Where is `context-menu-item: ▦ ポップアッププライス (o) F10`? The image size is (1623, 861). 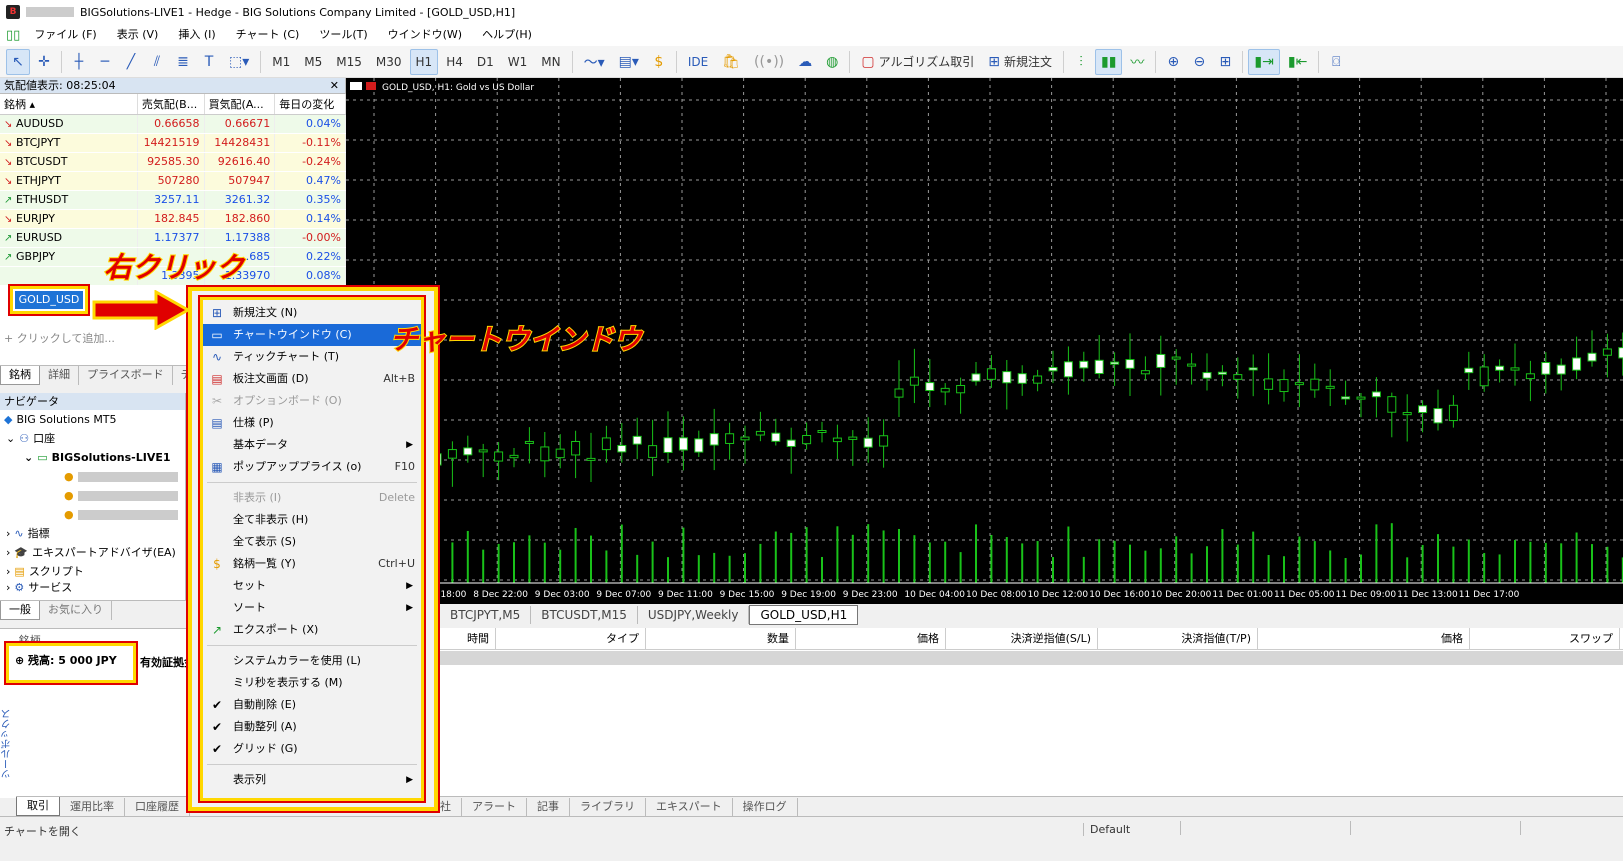 context-menu-item: ▦ ポップアッププライス (o) F10 is located at coordinates (312, 467).